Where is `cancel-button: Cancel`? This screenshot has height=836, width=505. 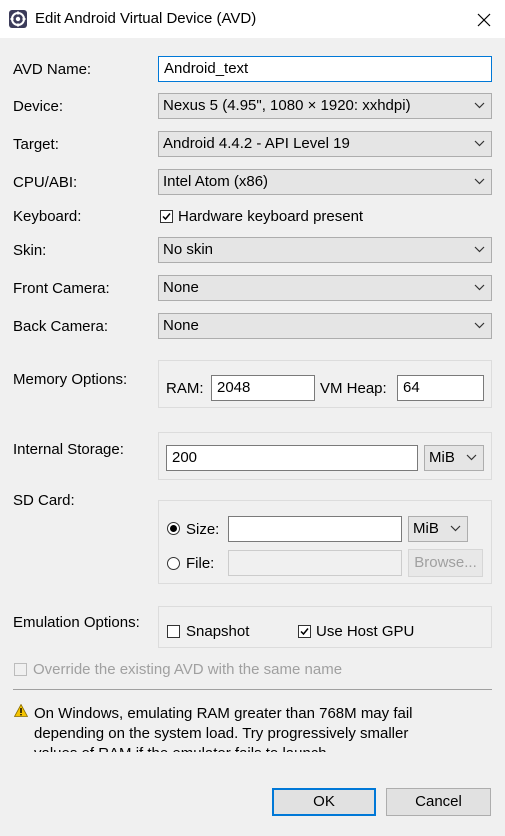
cancel-button: Cancel is located at coordinates (438, 802).